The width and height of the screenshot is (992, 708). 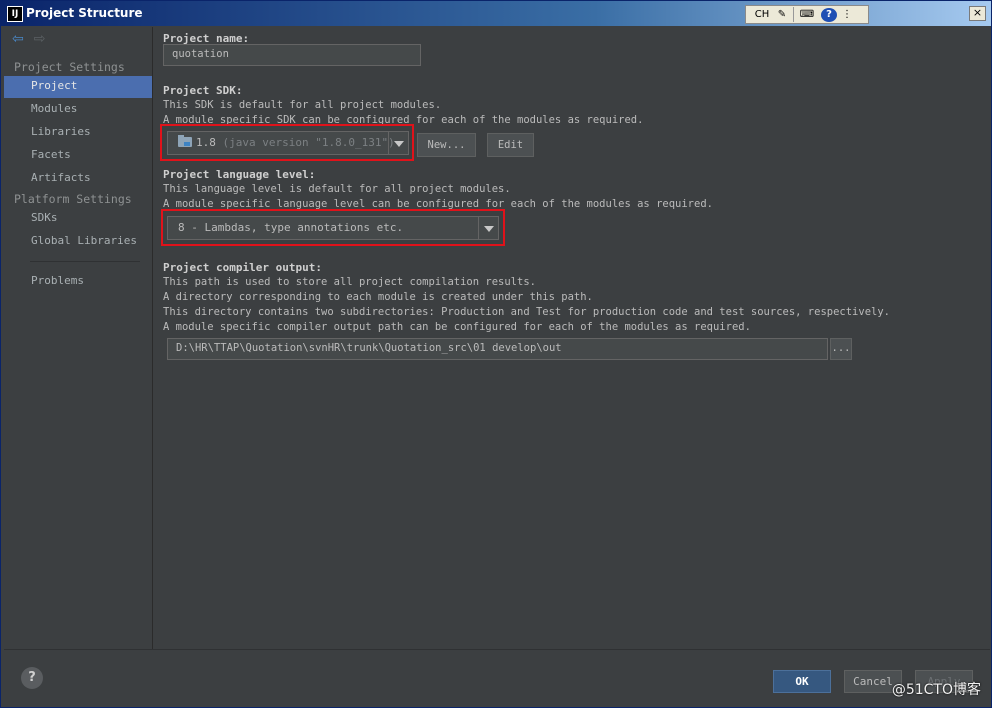 I want to click on sidebar-item-facets: Facets, so click(x=78, y=156).